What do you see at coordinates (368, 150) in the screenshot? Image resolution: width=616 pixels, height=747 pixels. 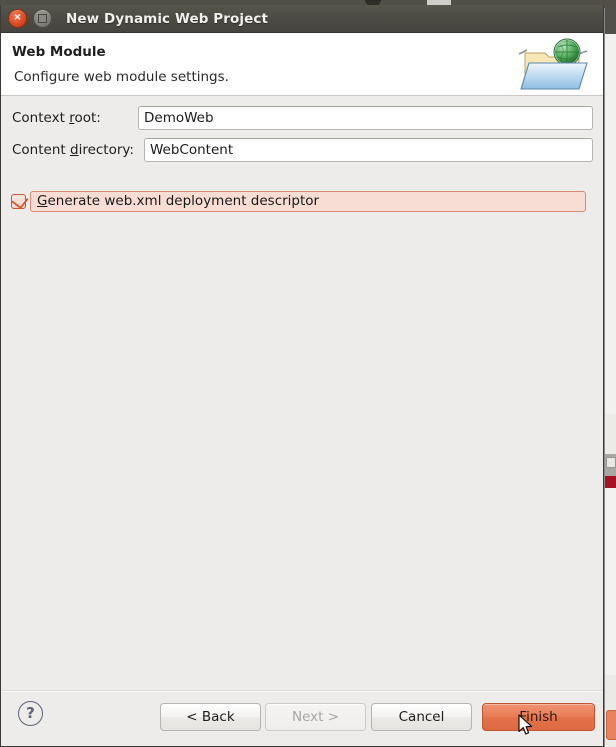 I see `content-directory-input` at bounding box center [368, 150].